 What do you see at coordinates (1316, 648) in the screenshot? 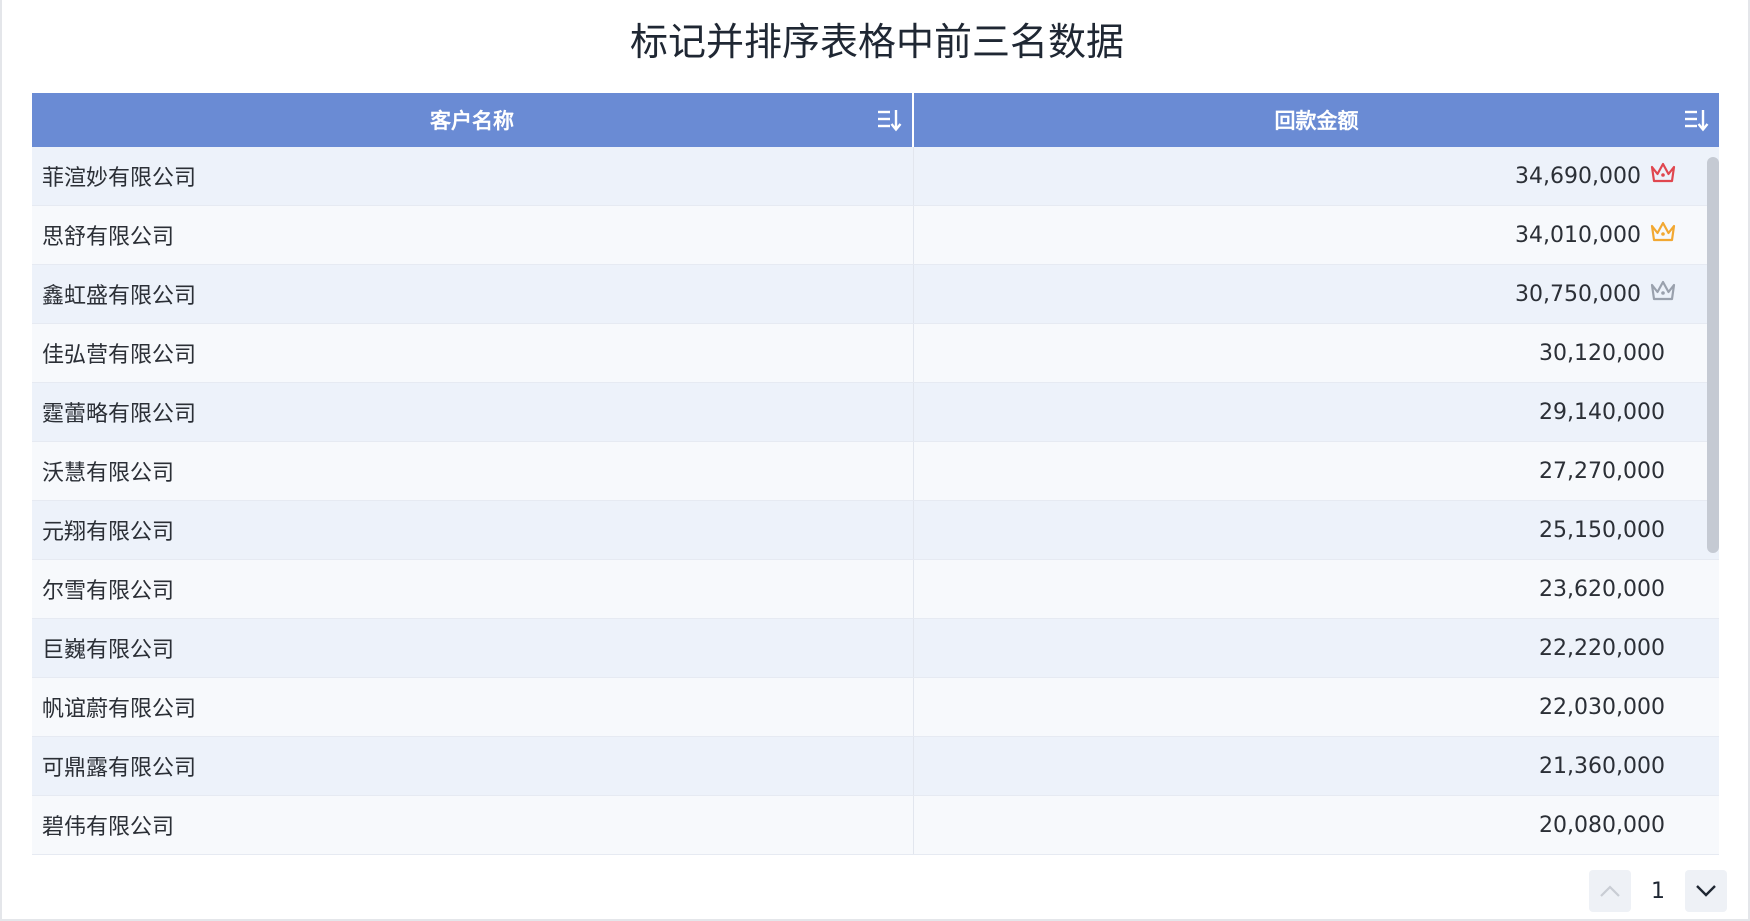
I see `payment-amount-cell: 22,220,000` at bounding box center [1316, 648].